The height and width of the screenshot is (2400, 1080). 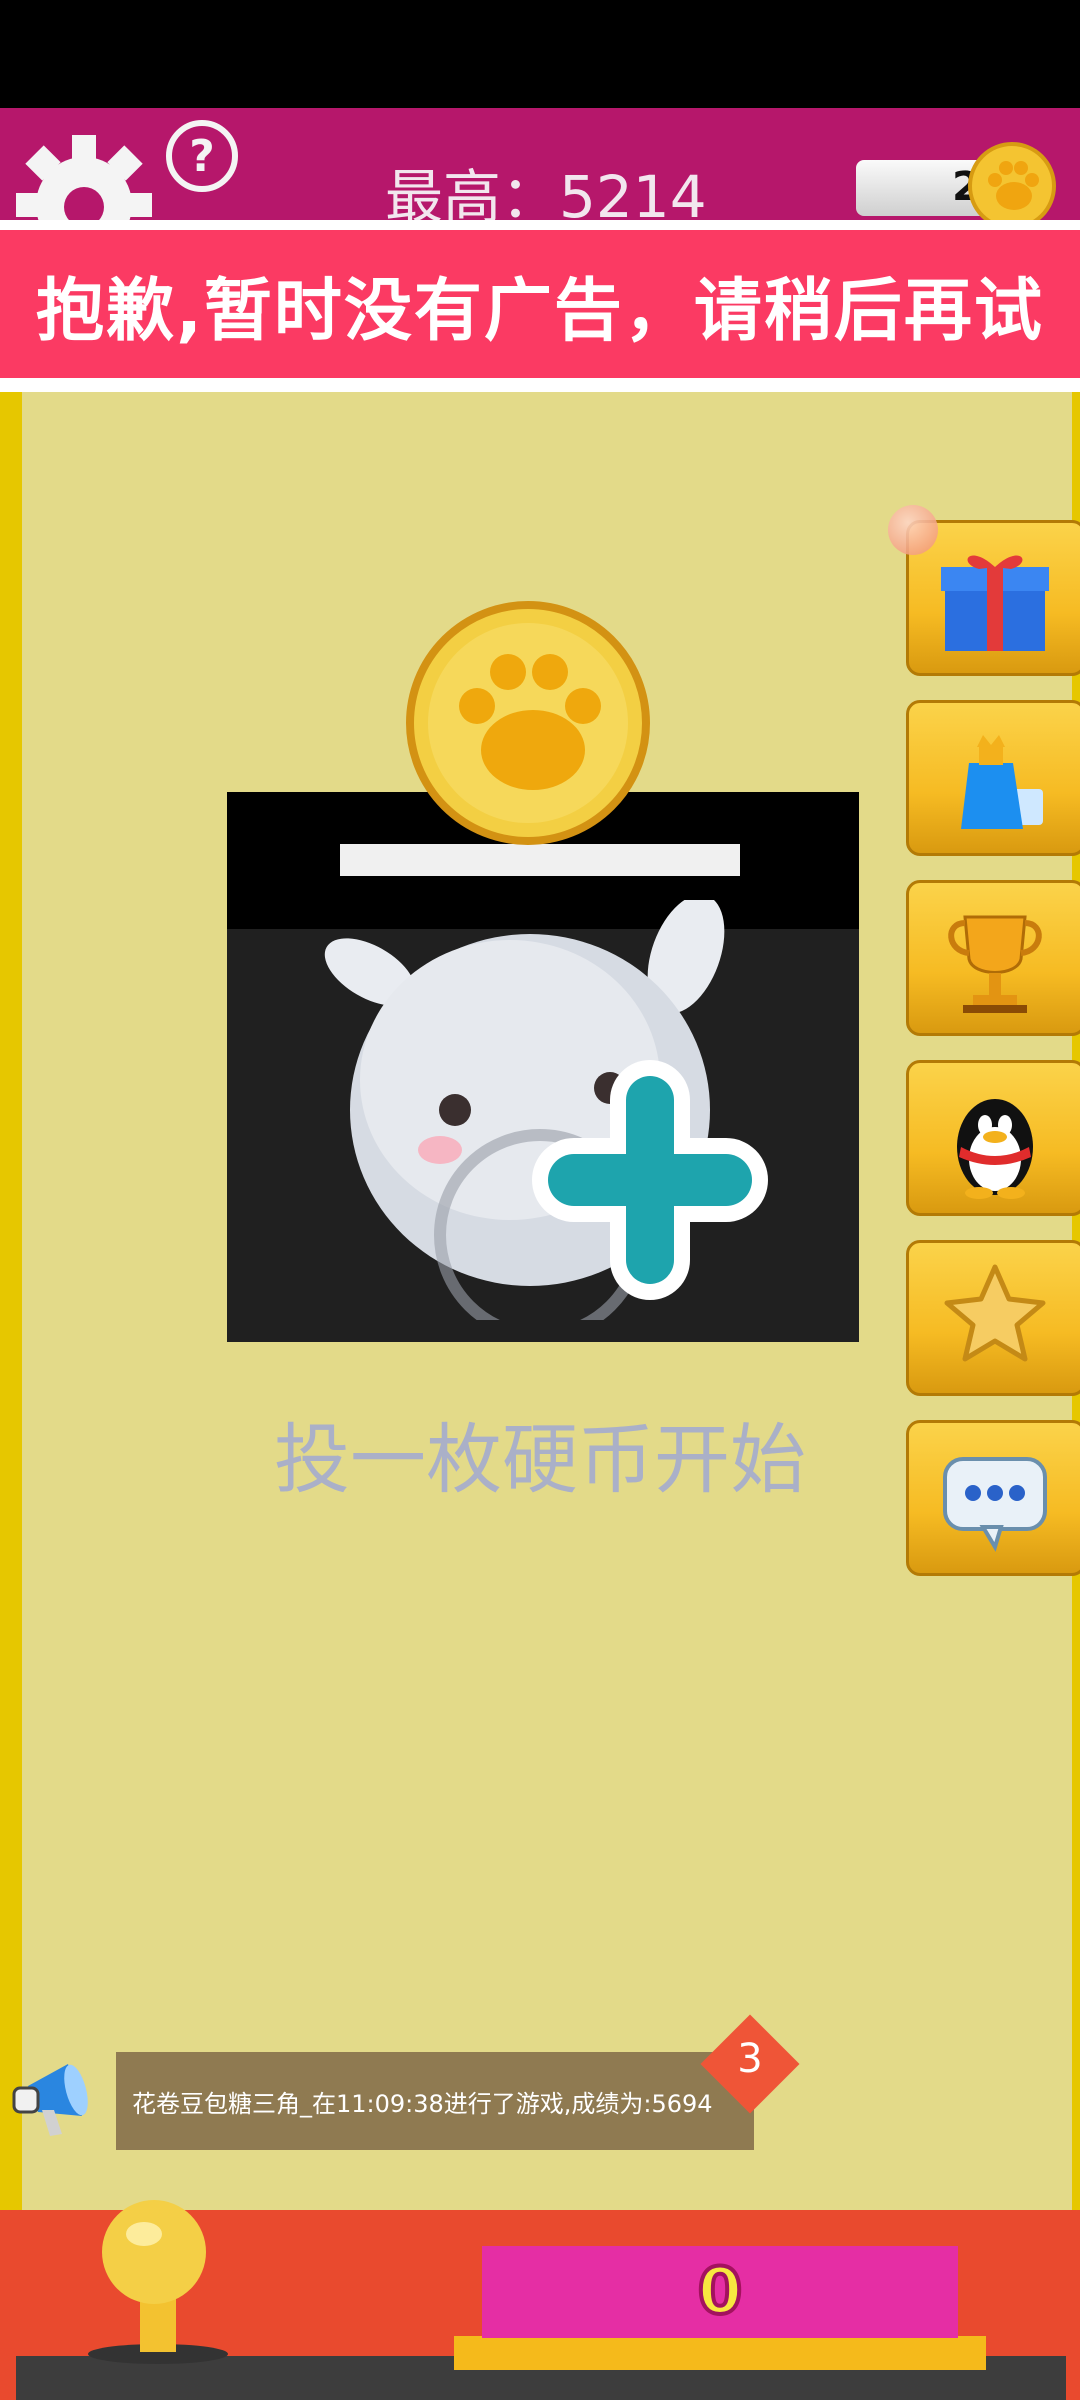 I want to click on score-counter: 0, so click(x=720, y=2292).